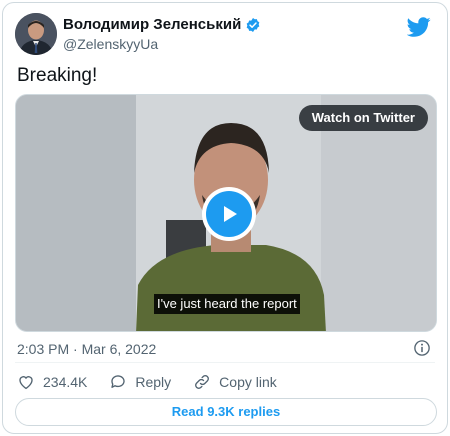 This screenshot has width=450, height=436. I want to click on like-button: 234.4K, so click(52, 382).